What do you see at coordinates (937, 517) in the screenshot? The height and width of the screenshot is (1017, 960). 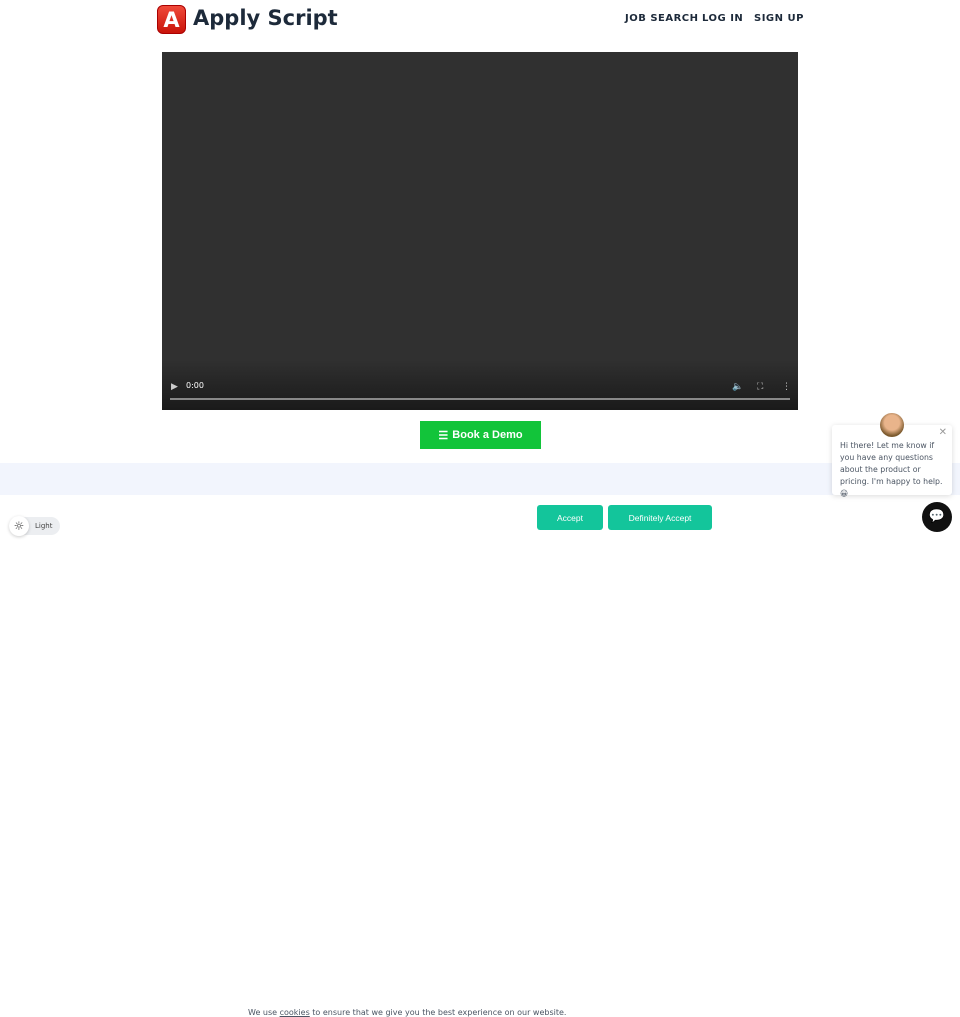 I see `chat-icon: 💬` at bounding box center [937, 517].